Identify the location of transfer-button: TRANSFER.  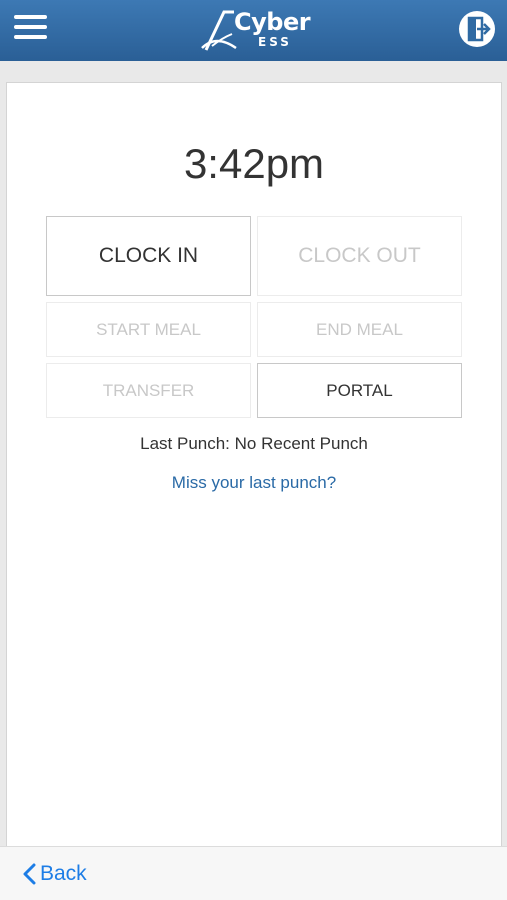
(148, 390).